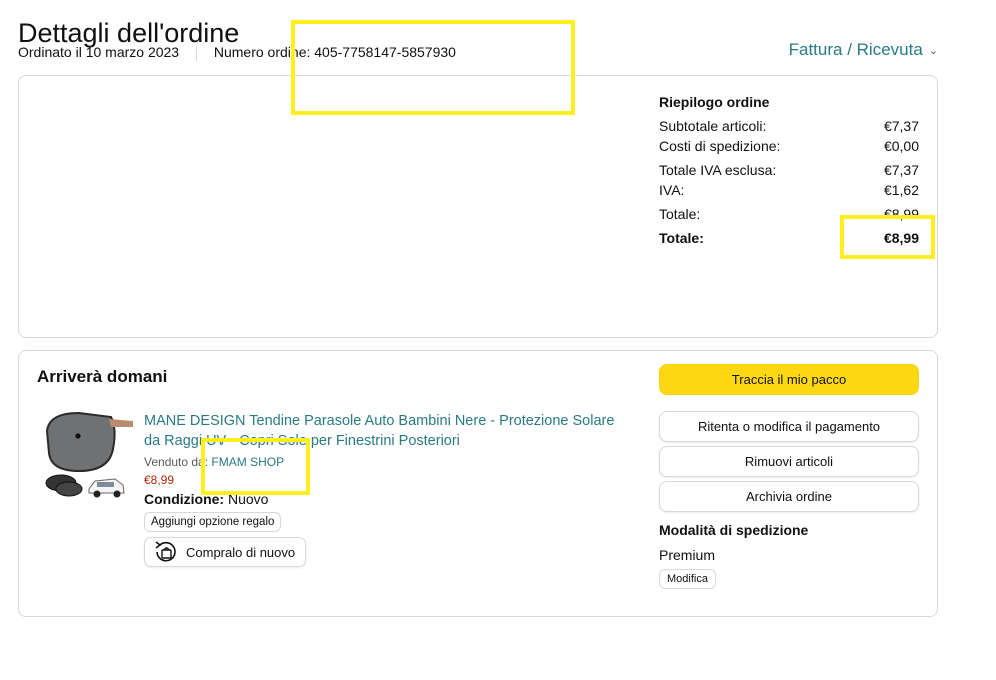 The width and height of the screenshot is (996, 680). Describe the element at coordinates (672, 190) in the screenshot. I see `summary-label: IVA:` at that location.